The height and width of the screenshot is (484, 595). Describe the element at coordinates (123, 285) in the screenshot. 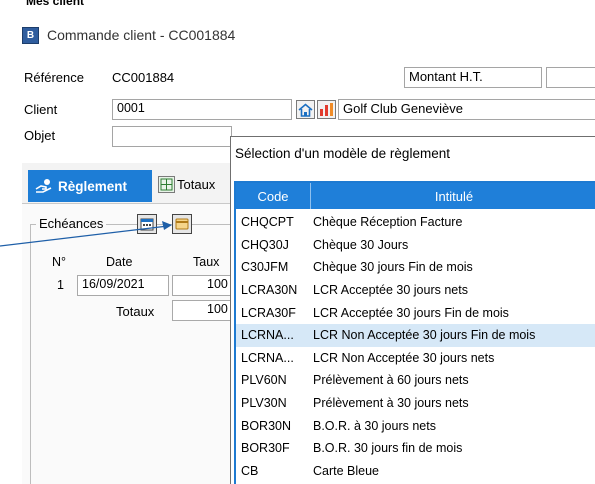

I see `echeance-date-cell: 16/09/2021` at that location.